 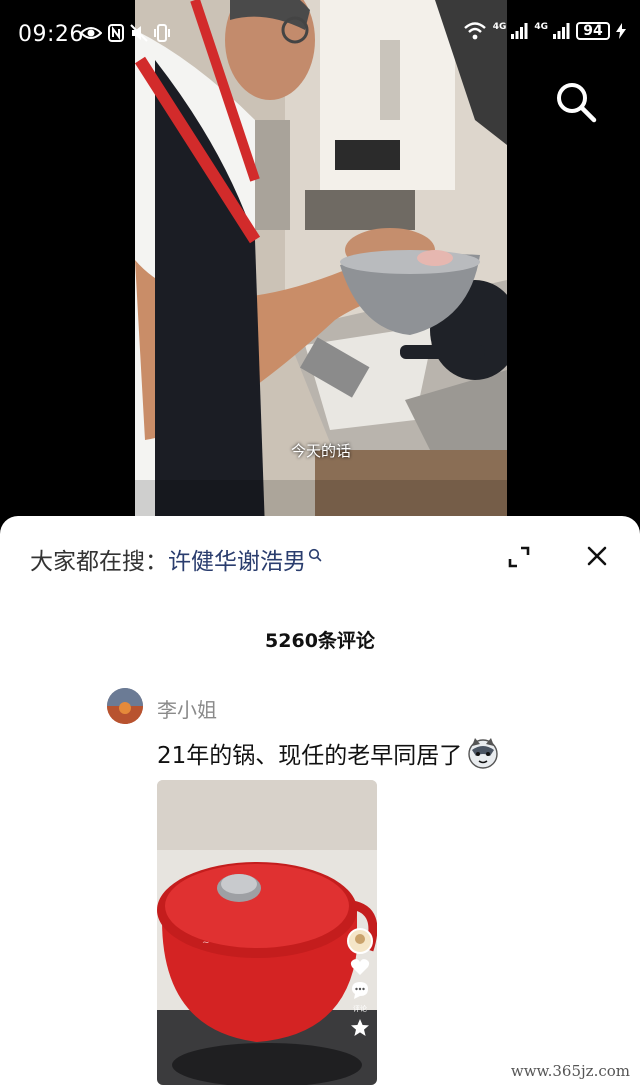 I want to click on wolf-emoji-icon, so click(x=483, y=753).